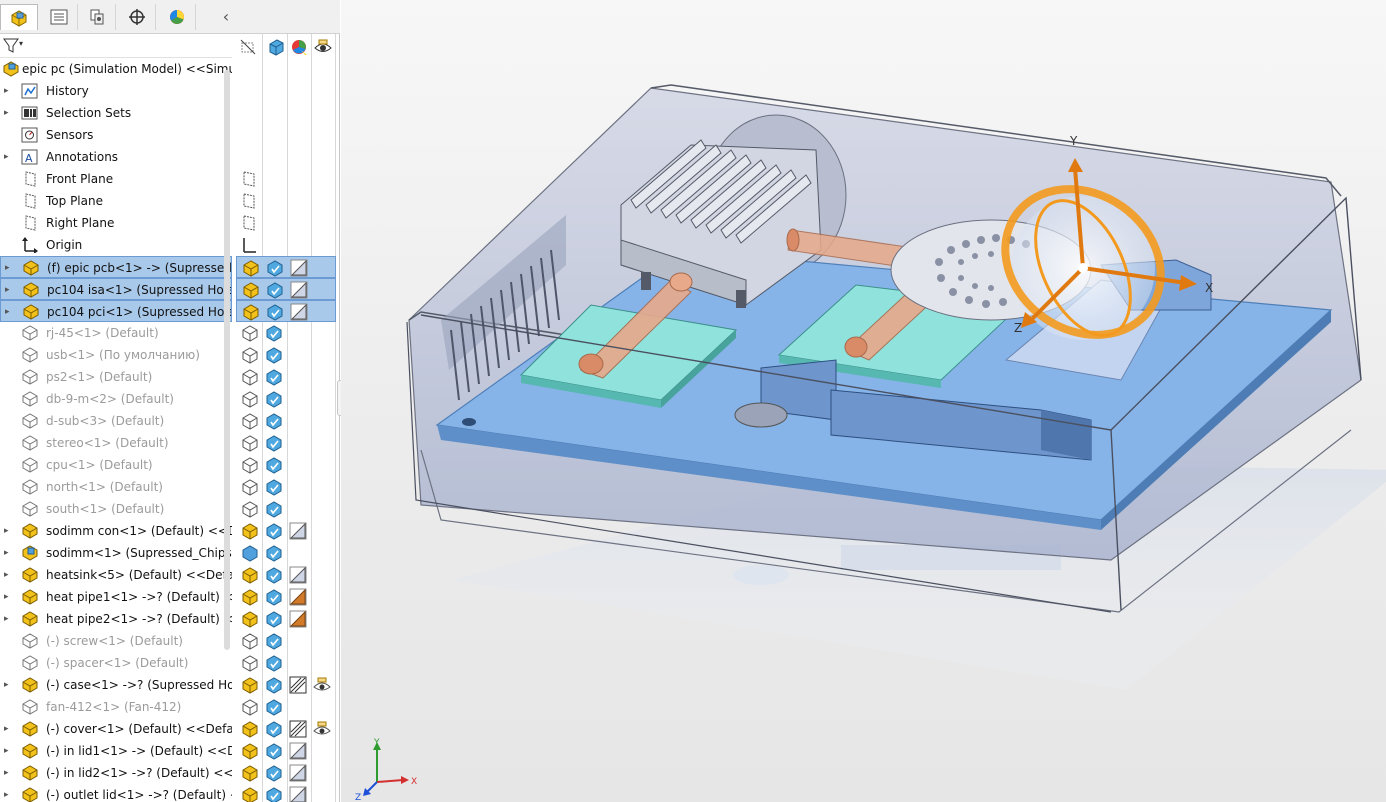 This screenshot has width=1386, height=802. I want to click on filter-dropdown-icon: ▾, so click(21, 43).